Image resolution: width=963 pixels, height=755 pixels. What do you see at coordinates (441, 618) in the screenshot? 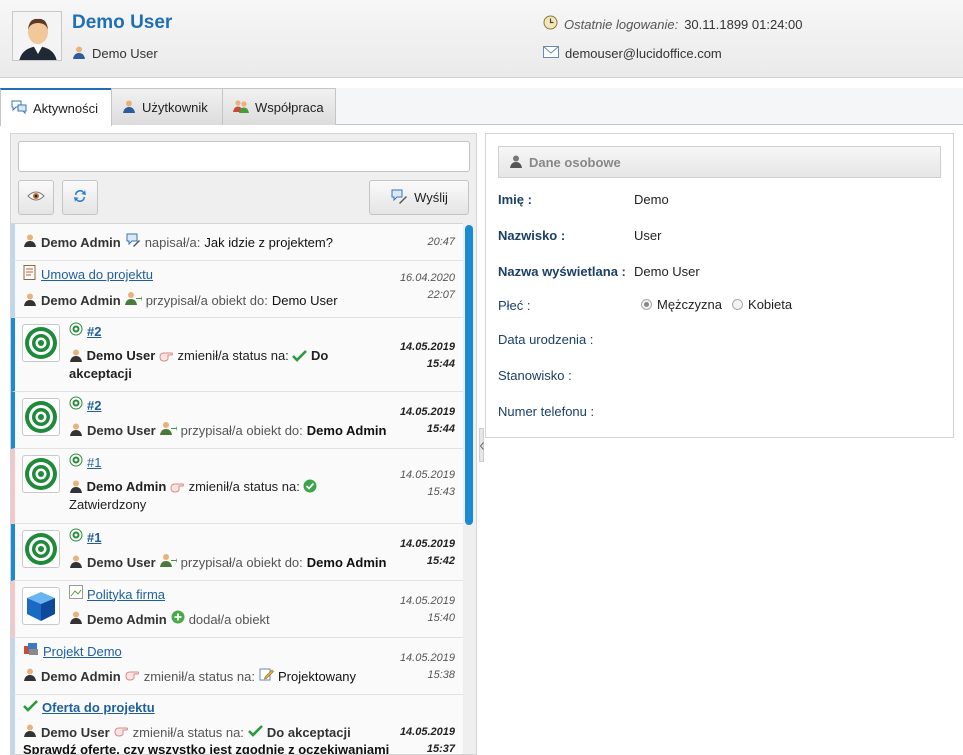
I see `time: 15:40` at bounding box center [441, 618].